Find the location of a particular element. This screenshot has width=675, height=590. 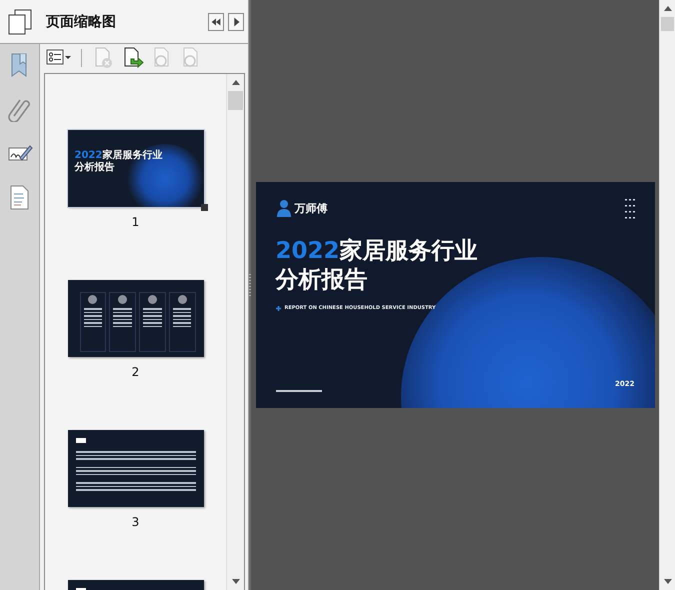

thumbnail-title: 2022家居服务行业 分析报告 is located at coordinates (118, 161).